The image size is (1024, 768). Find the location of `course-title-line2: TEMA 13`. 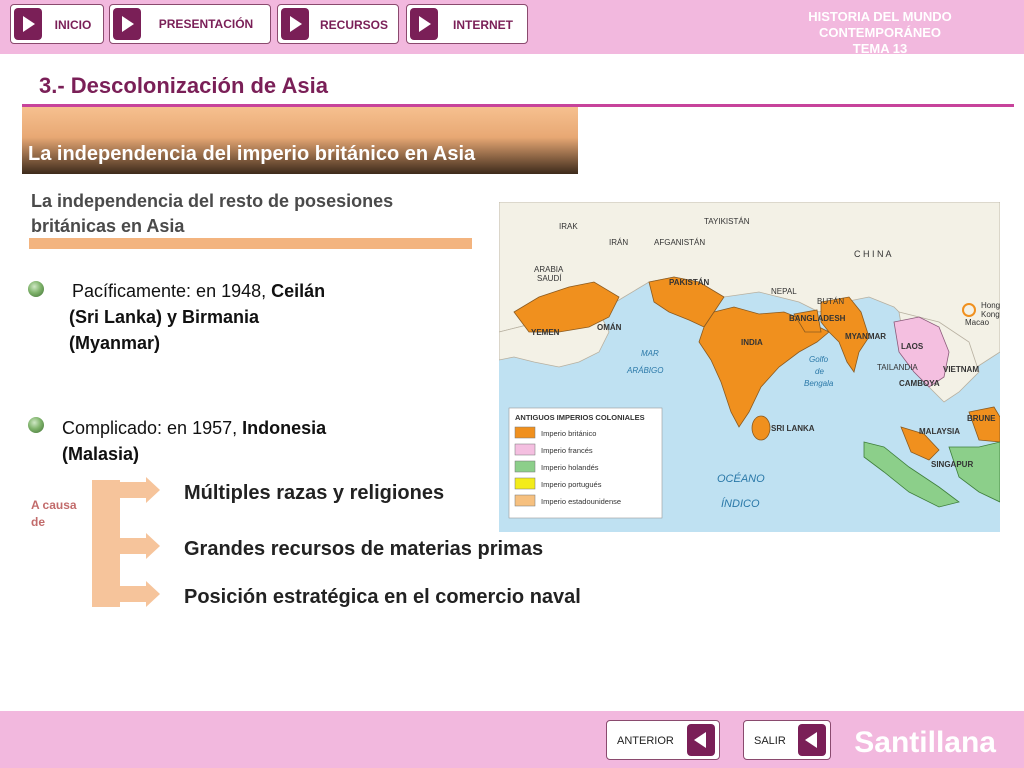

course-title-line2: TEMA 13 is located at coordinates (880, 48).